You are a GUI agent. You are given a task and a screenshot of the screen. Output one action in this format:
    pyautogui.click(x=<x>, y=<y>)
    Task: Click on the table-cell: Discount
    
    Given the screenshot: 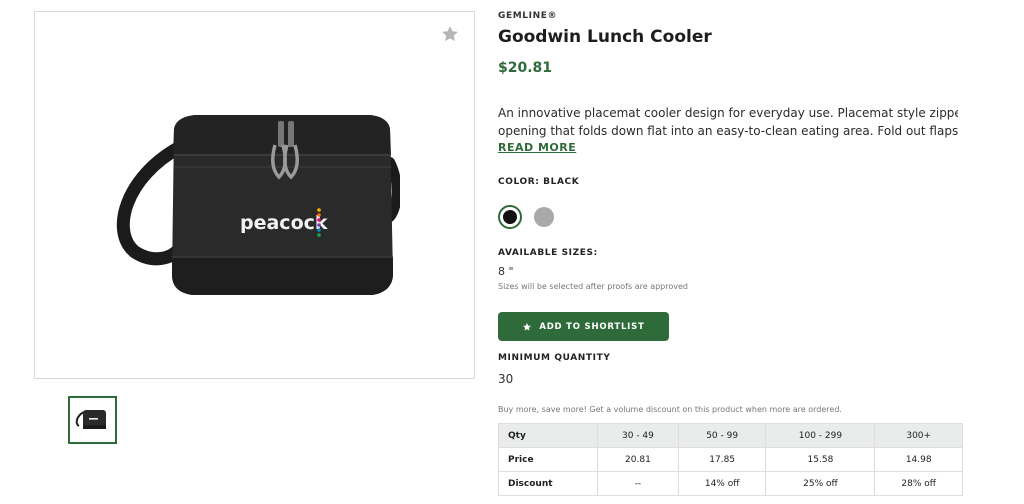 What is the action you would take?
    pyautogui.click(x=548, y=483)
    